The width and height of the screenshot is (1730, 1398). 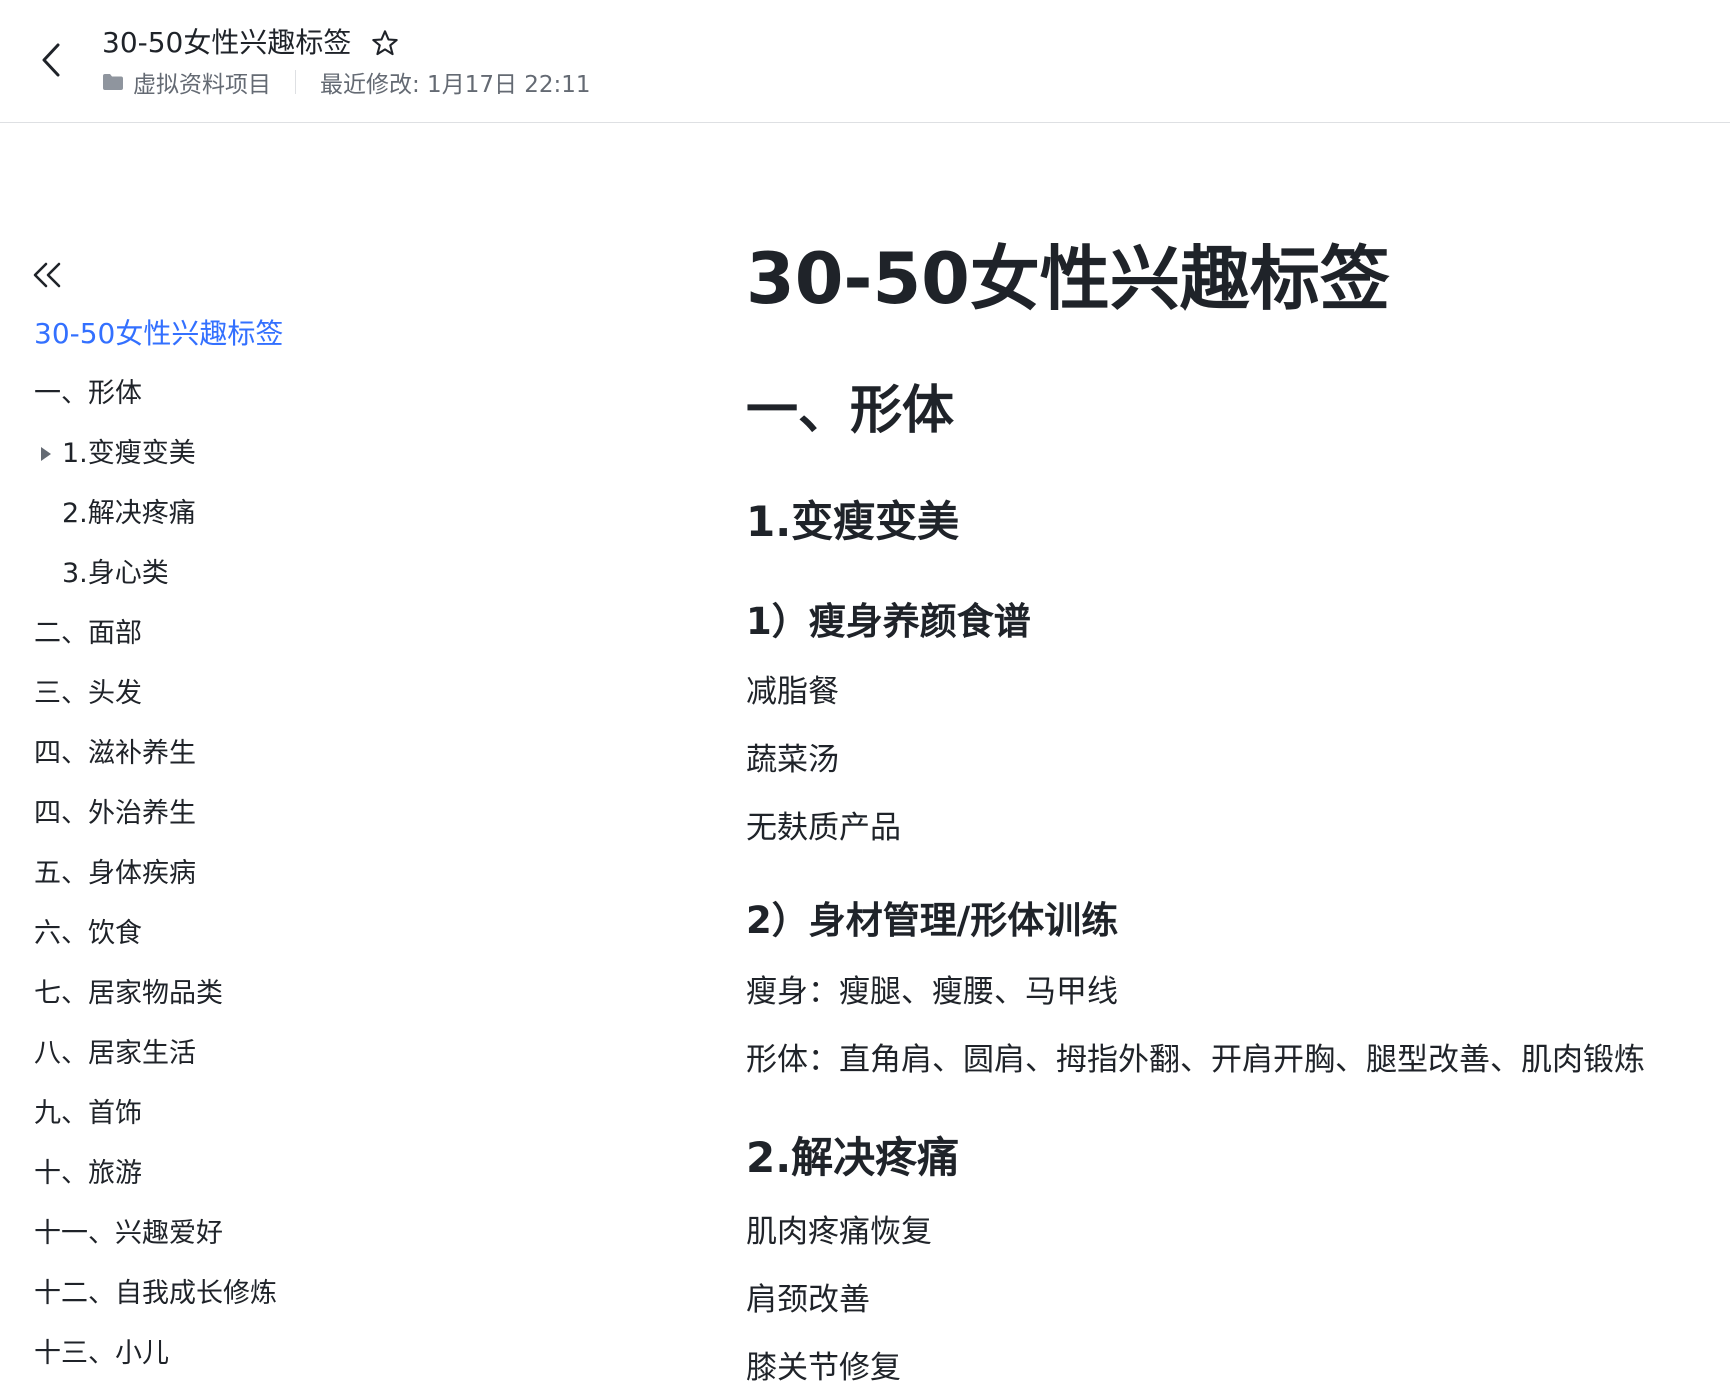 What do you see at coordinates (88, 1114) in the screenshot?
I see `toc-item: 九、首饰` at bounding box center [88, 1114].